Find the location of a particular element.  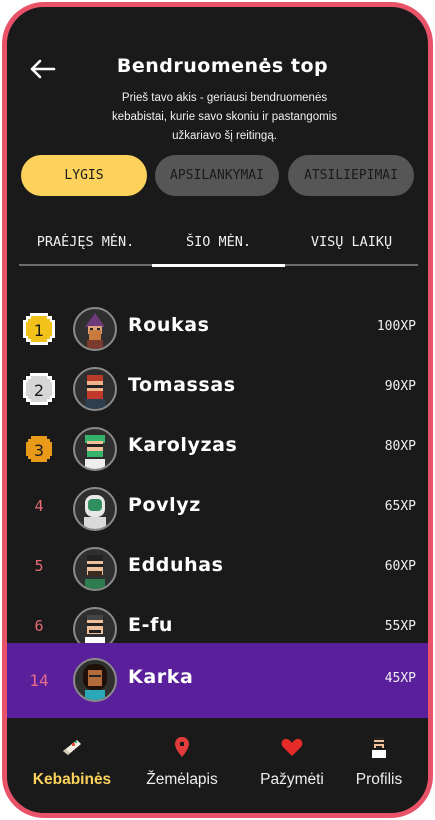

user-name: Povlyz is located at coordinates (164, 505).